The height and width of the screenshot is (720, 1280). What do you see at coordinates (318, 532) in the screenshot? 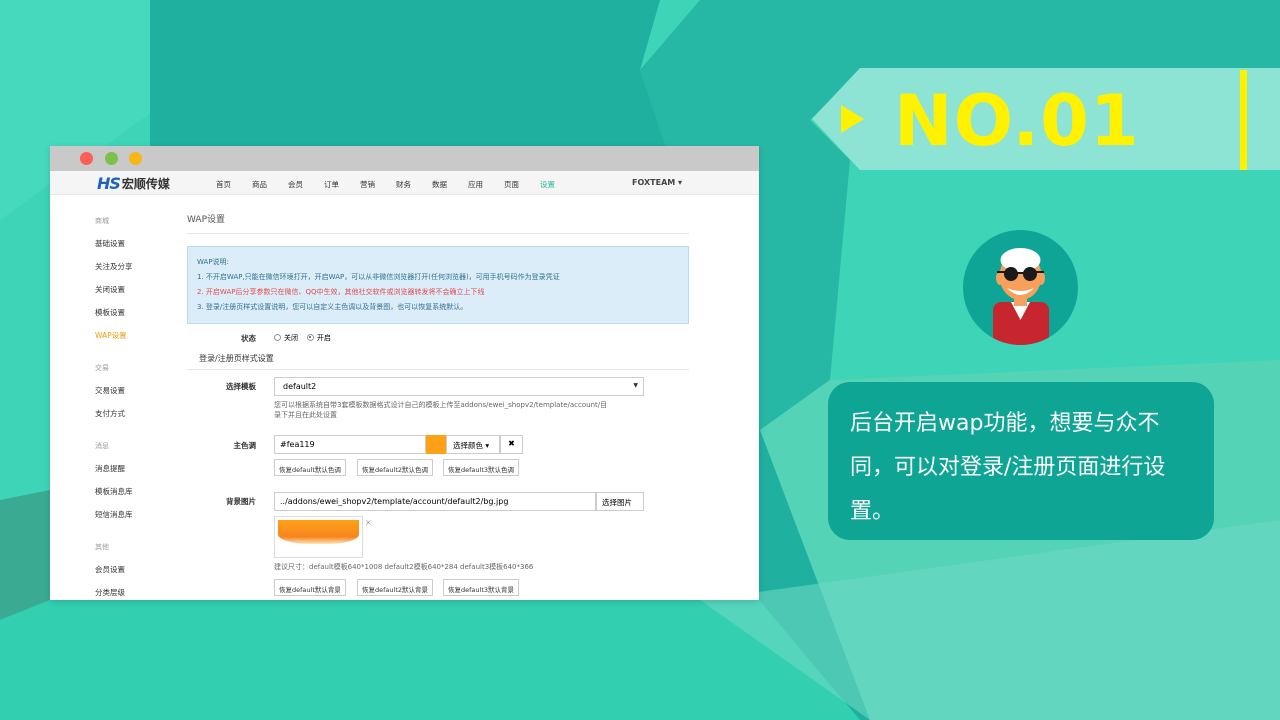
I see `bg-thumbnail-image` at bounding box center [318, 532].